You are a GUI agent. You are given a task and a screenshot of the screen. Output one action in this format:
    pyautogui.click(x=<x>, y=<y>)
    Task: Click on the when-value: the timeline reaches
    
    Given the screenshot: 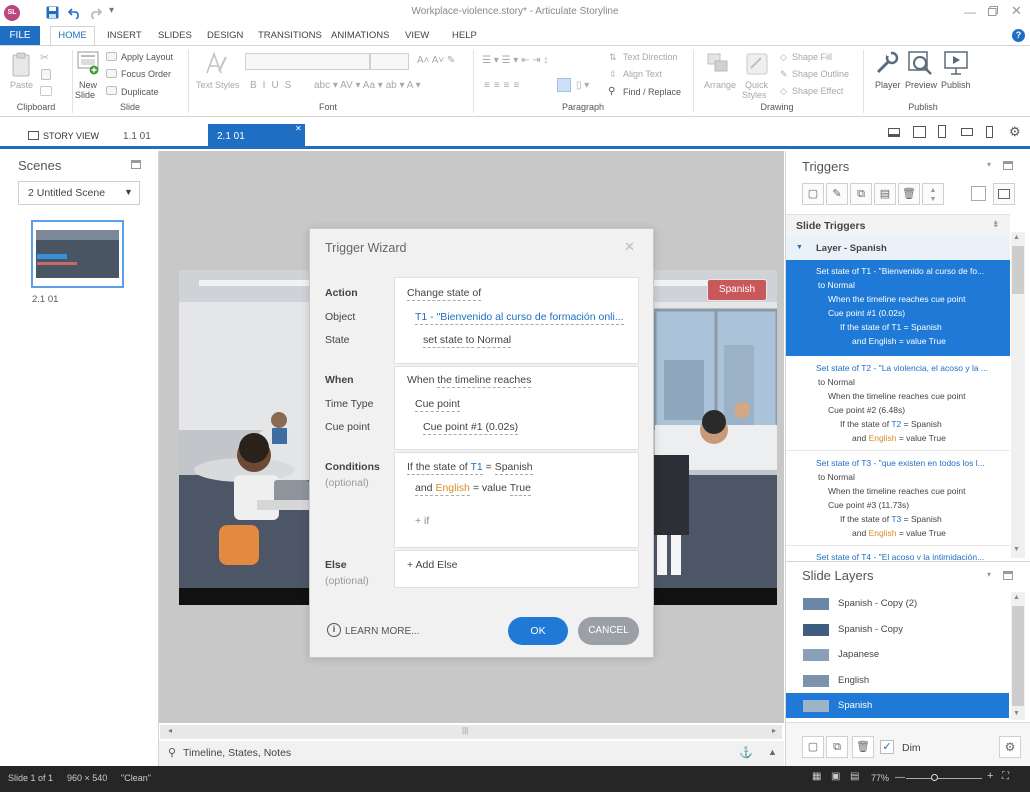 What is the action you would take?
    pyautogui.click(x=484, y=381)
    